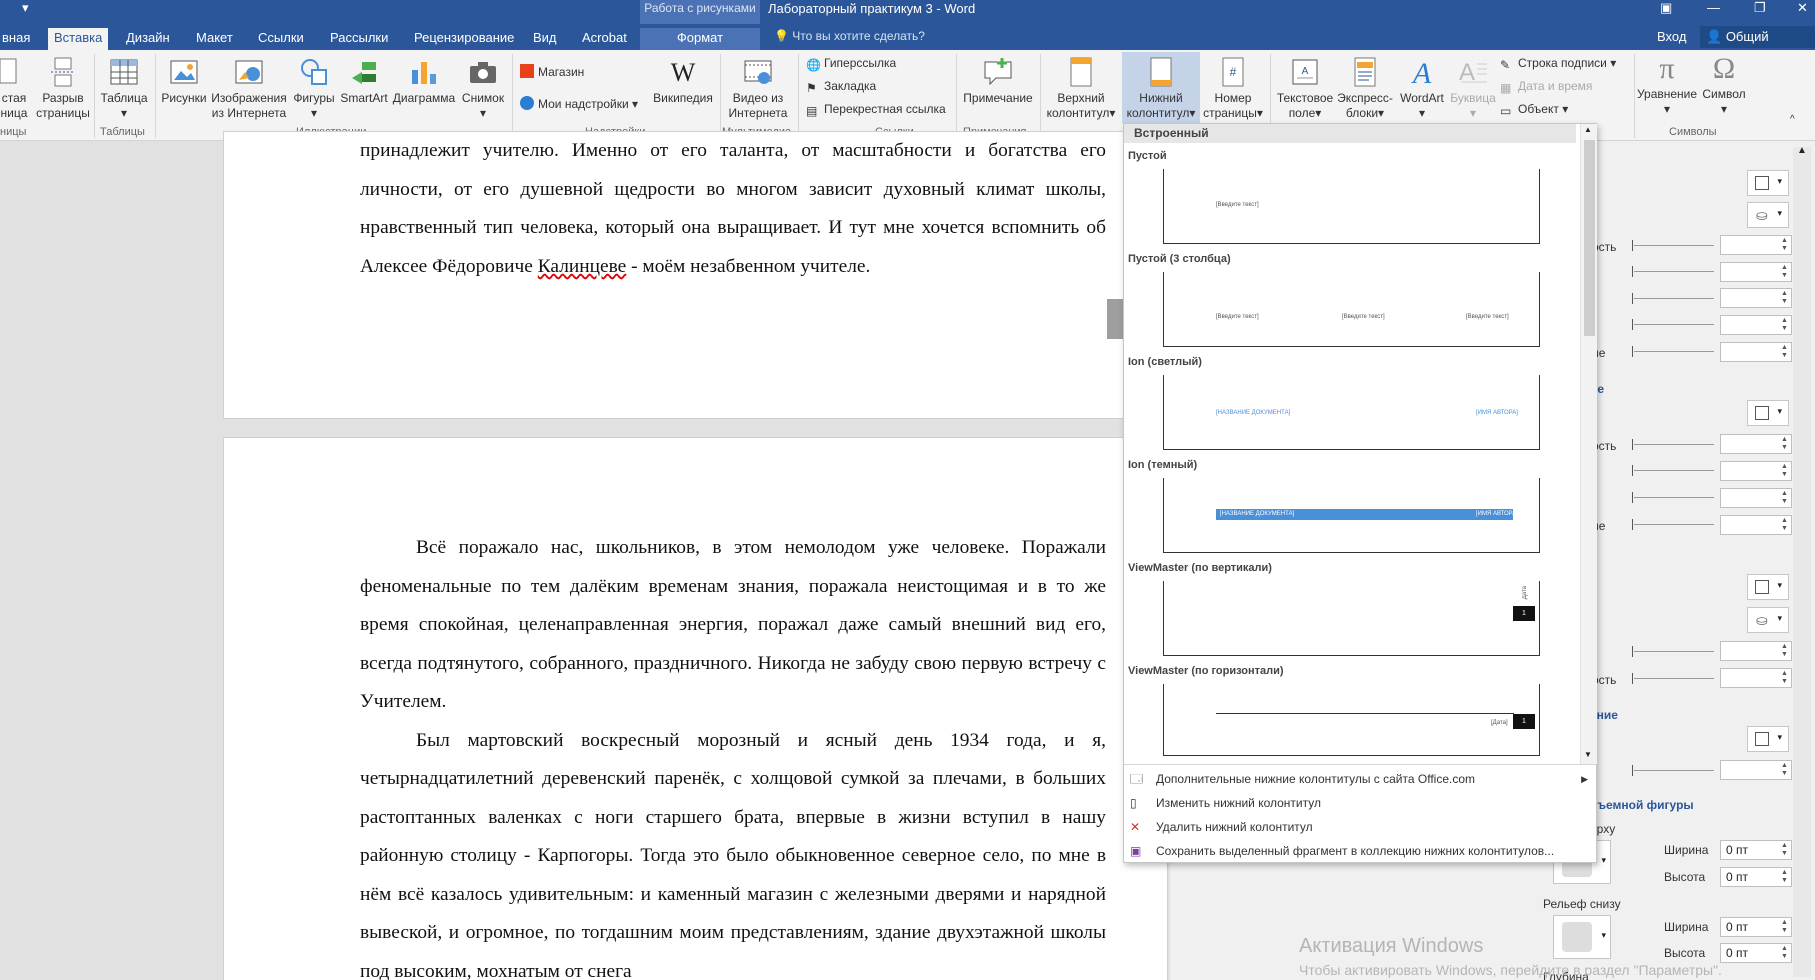 Image resolution: width=1815 pixels, height=980 pixels. I want to click on qat-dropdown-icon: ▾, so click(25, 7).